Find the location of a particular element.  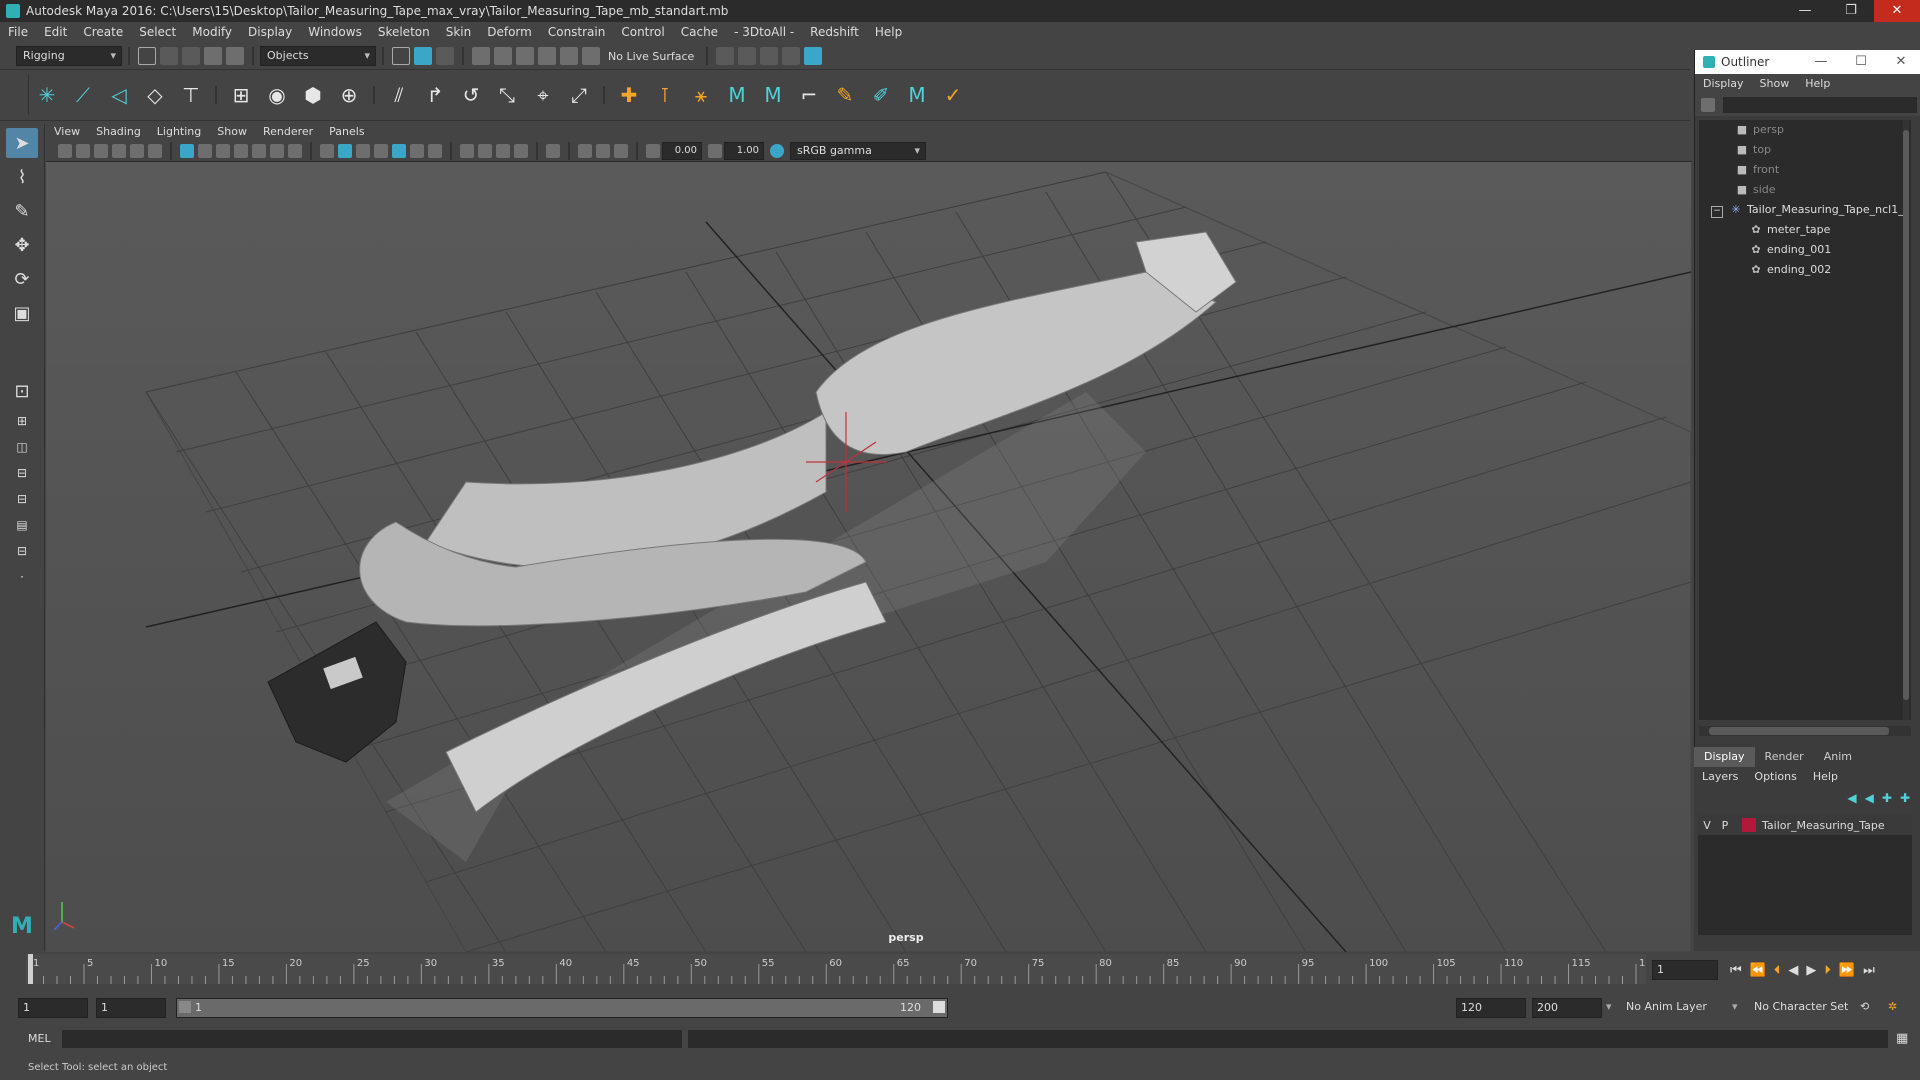

outliner-hscrollbar is located at coordinates (1805, 731).